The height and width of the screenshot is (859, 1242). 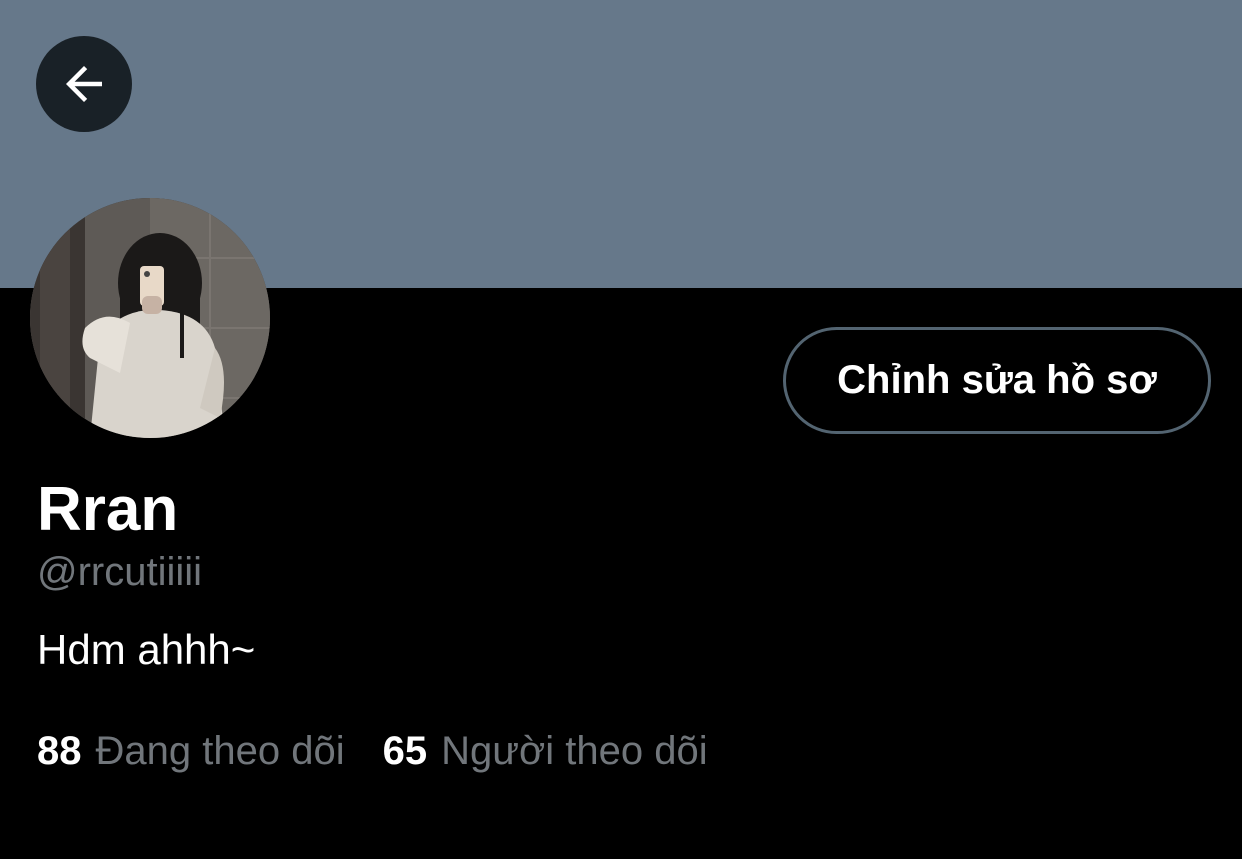 I want to click on followers-count: 65, so click(x=405, y=751).